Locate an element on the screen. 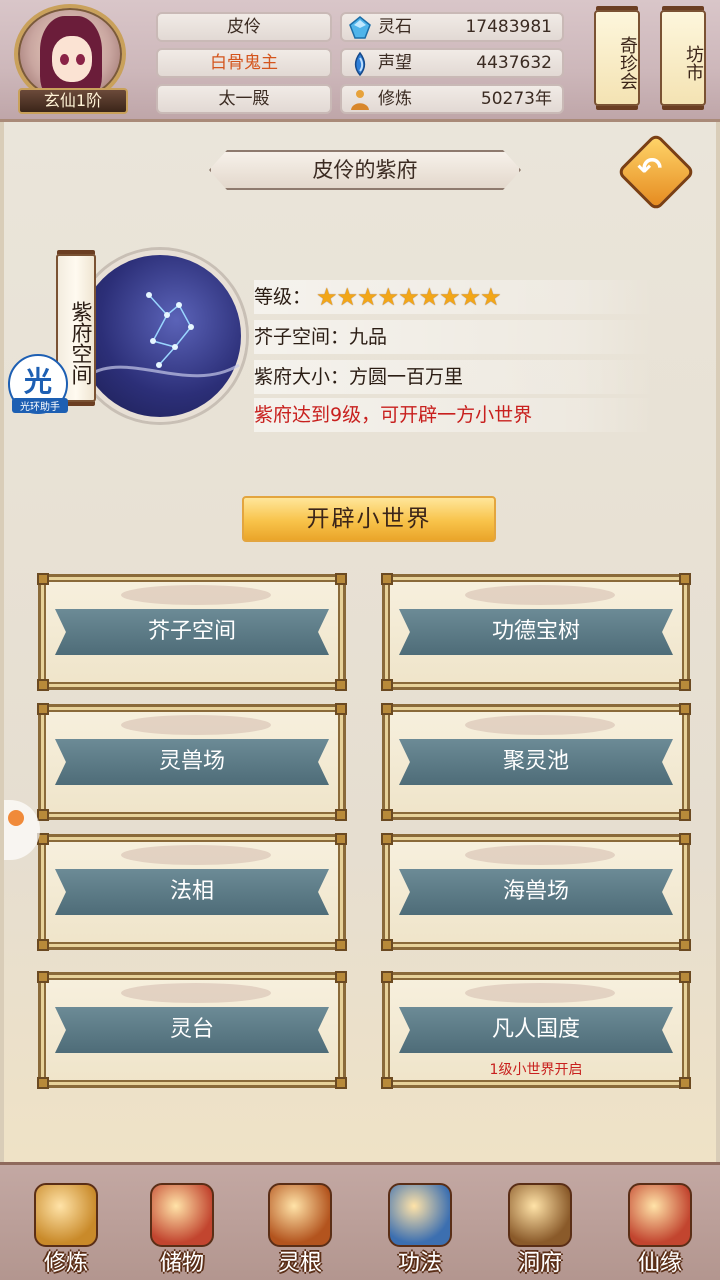 This screenshot has height=1280, width=720. facility-card: 灵兽场 is located at coordinates (192, 762).